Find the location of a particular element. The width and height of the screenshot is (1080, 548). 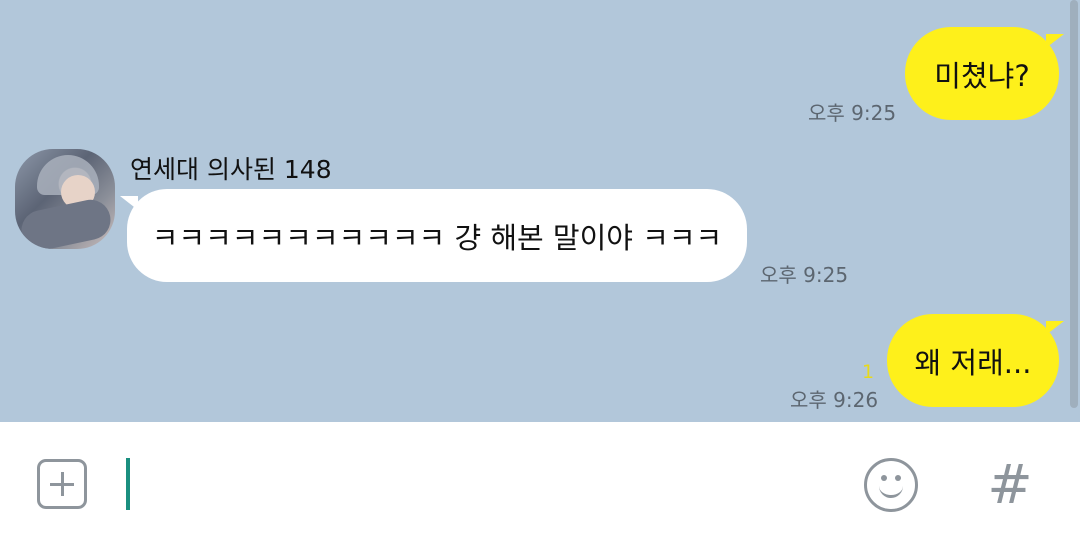

unread-count: 1 is located at coordinates (868, 372).